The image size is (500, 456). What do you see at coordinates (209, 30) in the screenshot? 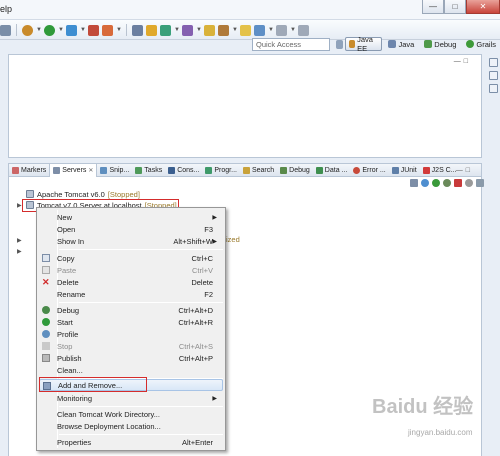
I see `folder-icon` at bounding box center [209, 30].